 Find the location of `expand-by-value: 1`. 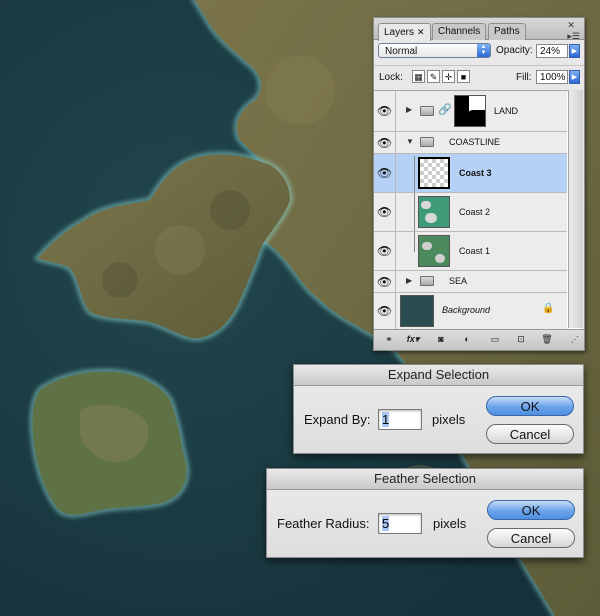

expand-by-value: 1 is located at coordinates (386, 419).